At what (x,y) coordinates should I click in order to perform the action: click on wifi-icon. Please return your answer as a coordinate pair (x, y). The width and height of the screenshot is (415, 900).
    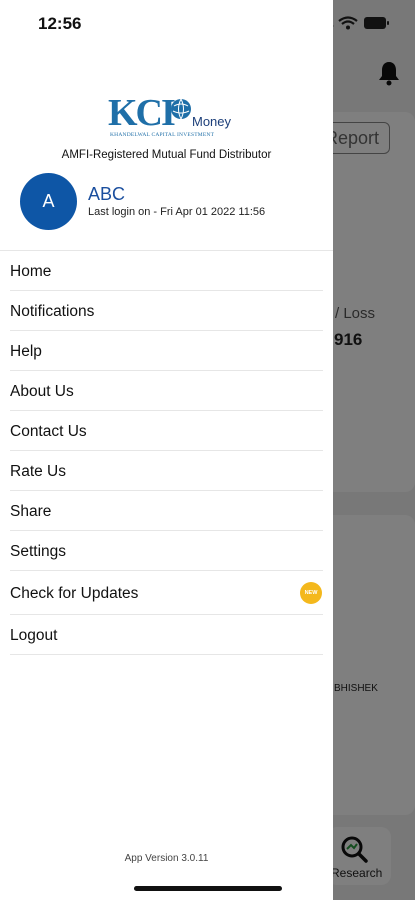
    Looking at the image, I should click on (348, 23).